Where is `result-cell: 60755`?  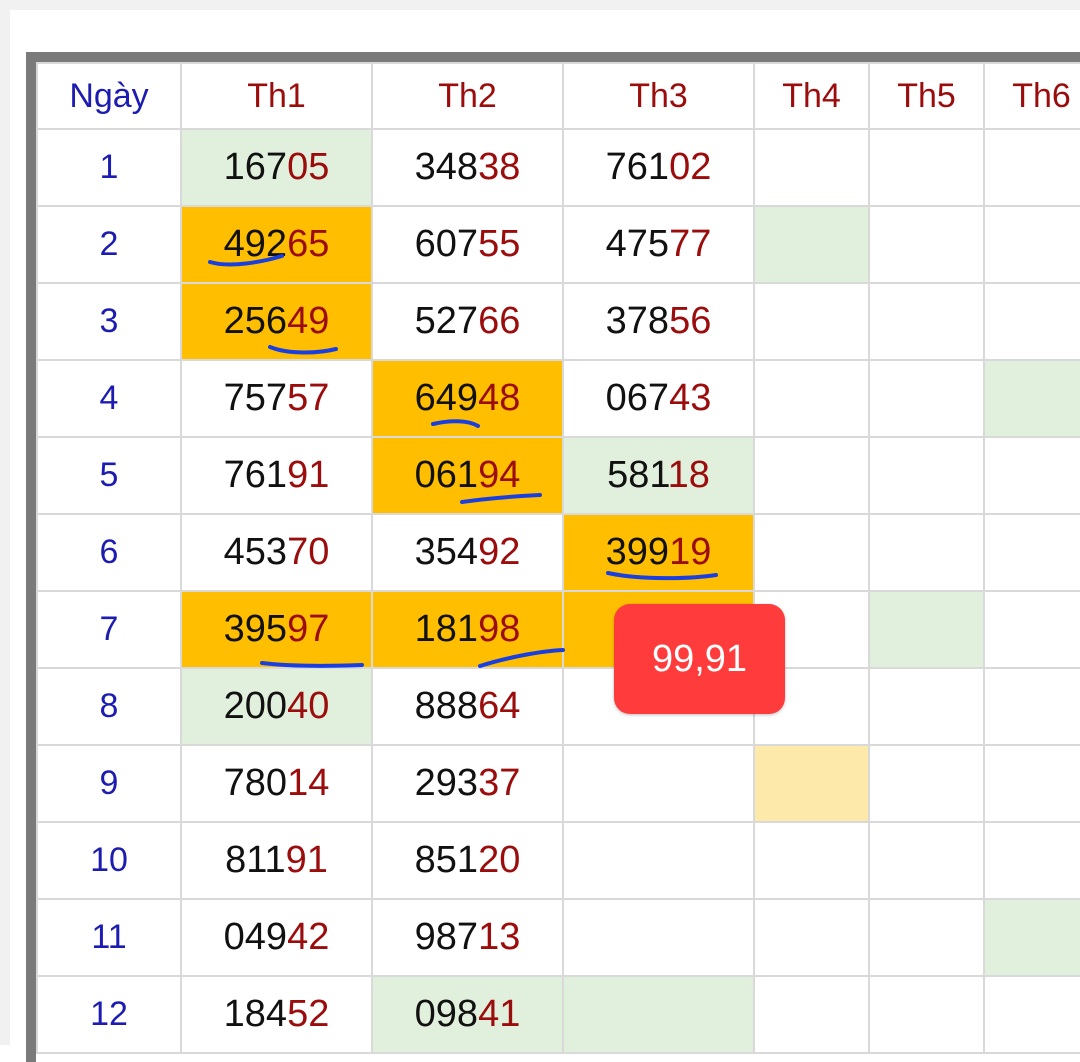 result-cell: 60755 is located at coordinates (467, 244).